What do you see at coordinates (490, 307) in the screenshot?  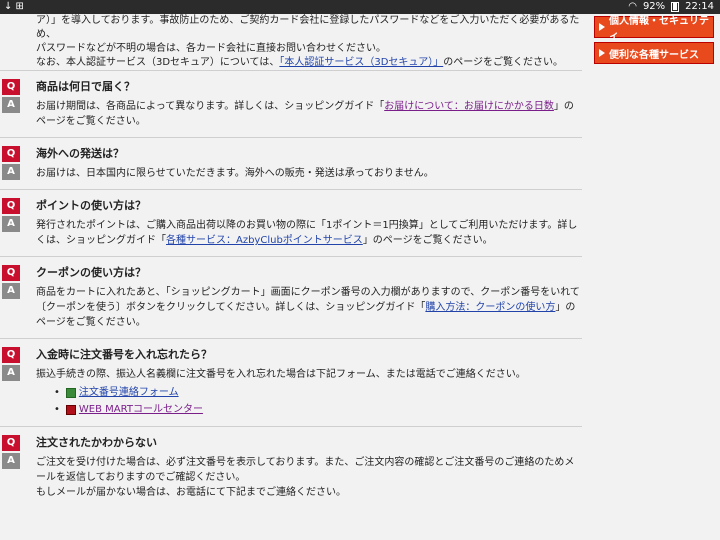 I see `coupon-usage-link: 購入方法：クーポンの使い方` at bounding box center [490, 307].